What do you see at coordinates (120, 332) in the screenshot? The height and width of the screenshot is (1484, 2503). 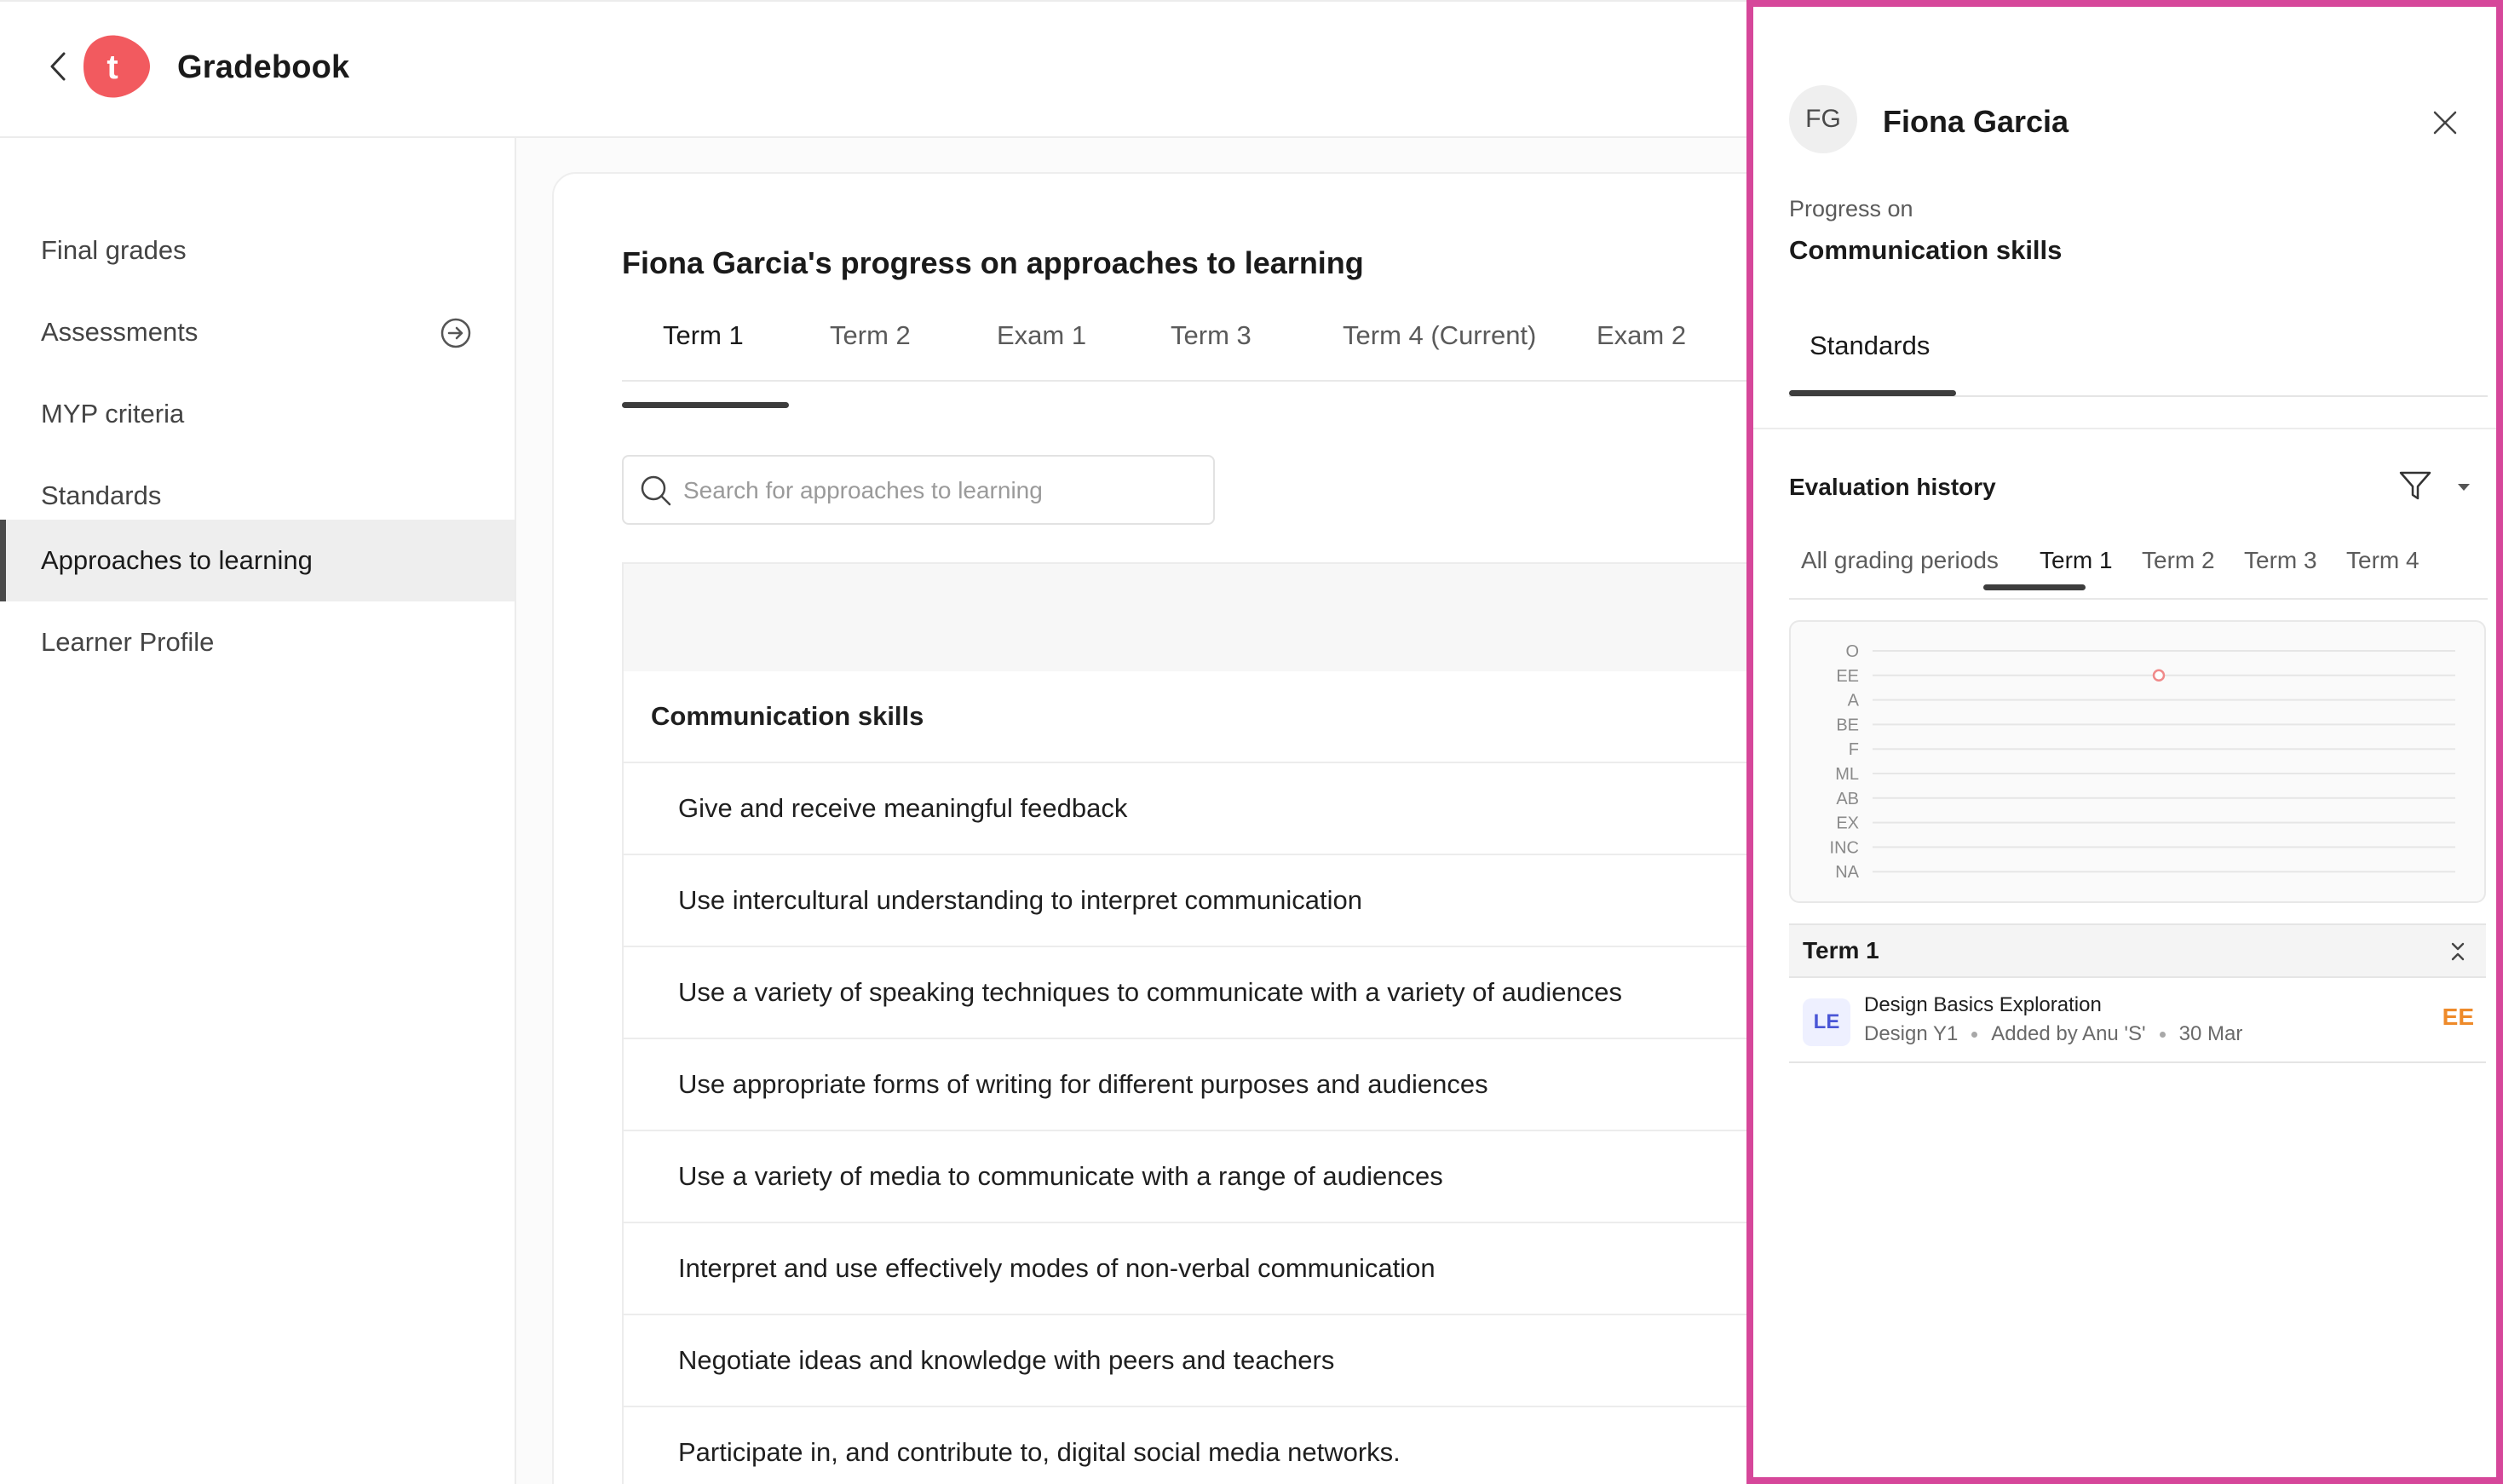 I see `sidebar-item-label: Assessments` at bounding box center [120, 332].